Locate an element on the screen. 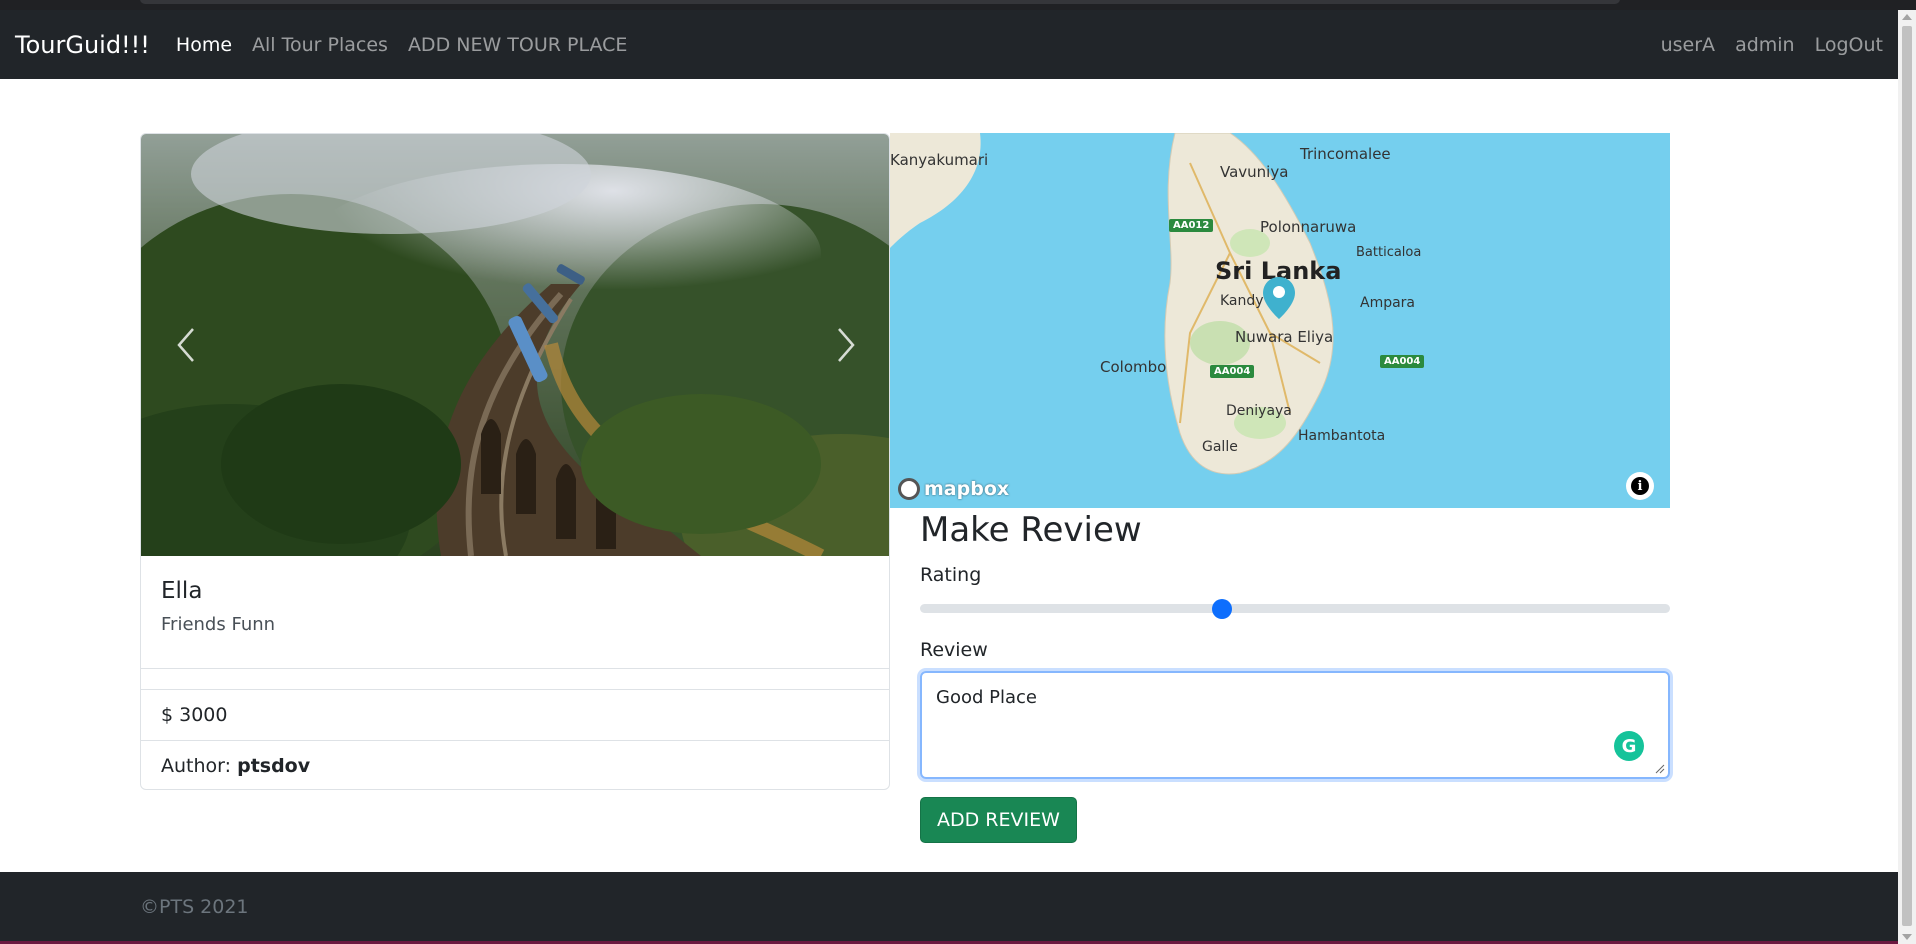 The height and width of the screenshot is (944, 1916). review-textarea: Good Place G is located at coordinates (1295, 725).